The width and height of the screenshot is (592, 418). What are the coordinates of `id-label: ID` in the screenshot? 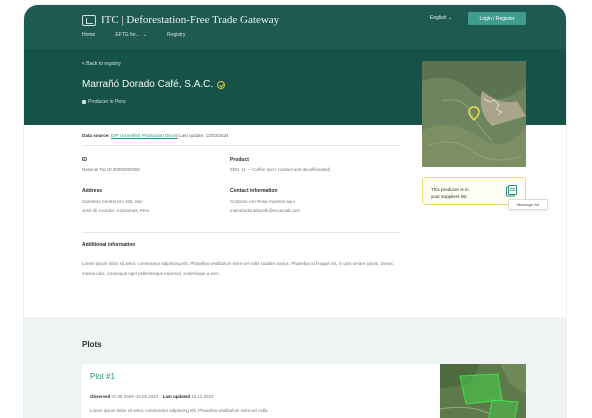 It's located at (84, 160).